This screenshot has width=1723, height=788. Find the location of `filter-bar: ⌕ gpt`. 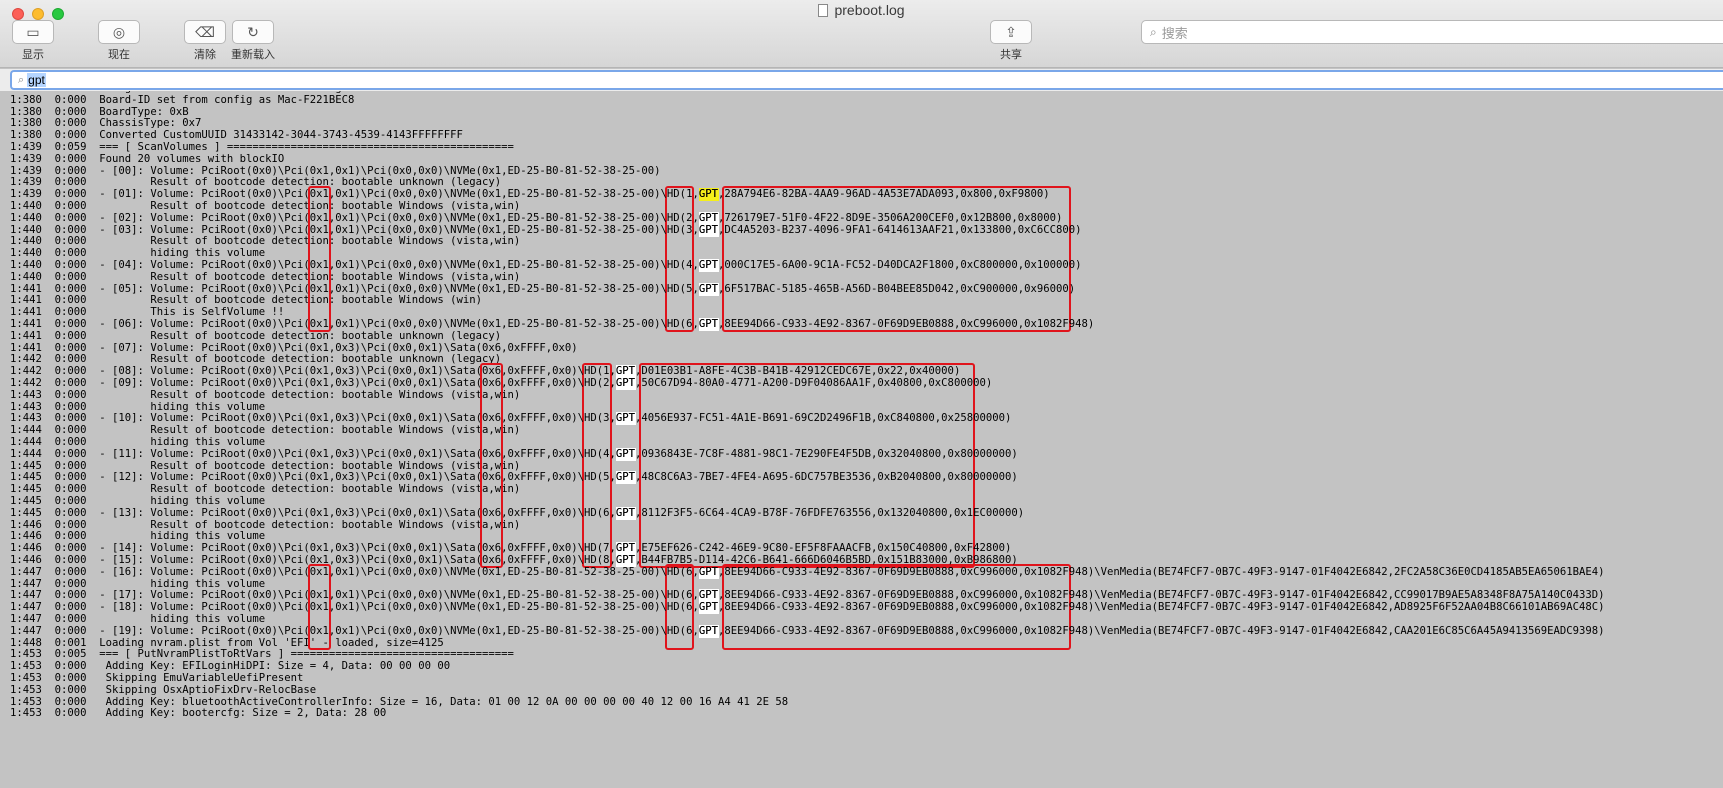

filter-bar: ⌕ gpt is located at coordinates (861, 80).